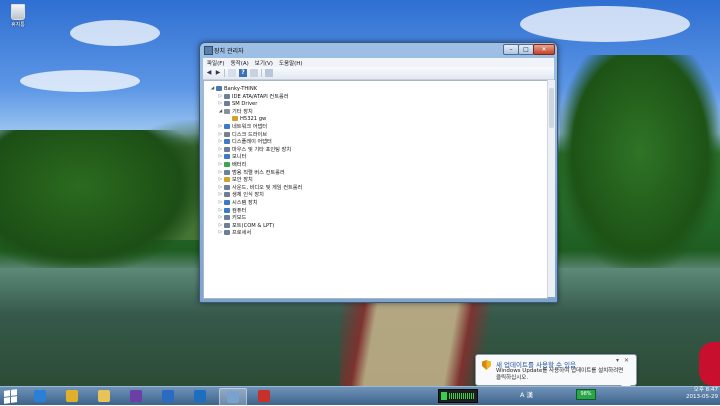  Describe the element at coordinates (233, 88) in the screenshot. I see `tree-root: ◢ Banky-THINK` at that location.